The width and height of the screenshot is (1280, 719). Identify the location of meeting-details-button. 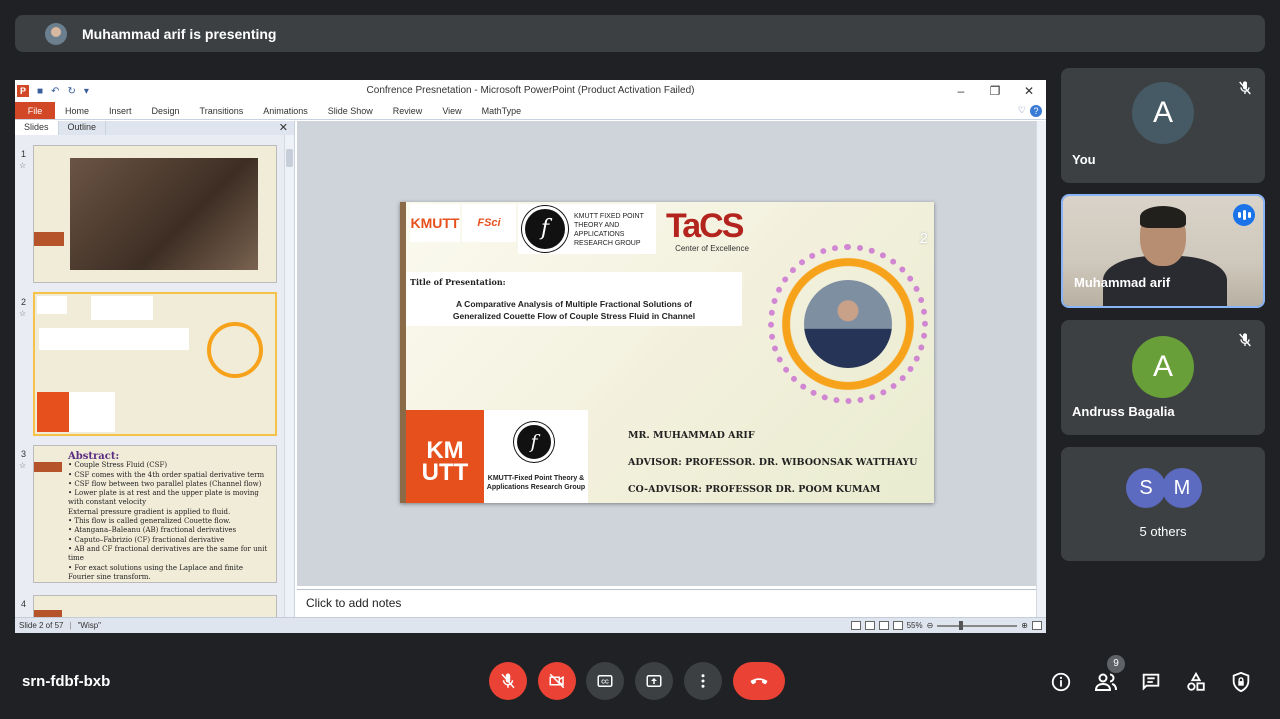
(1061, 682).